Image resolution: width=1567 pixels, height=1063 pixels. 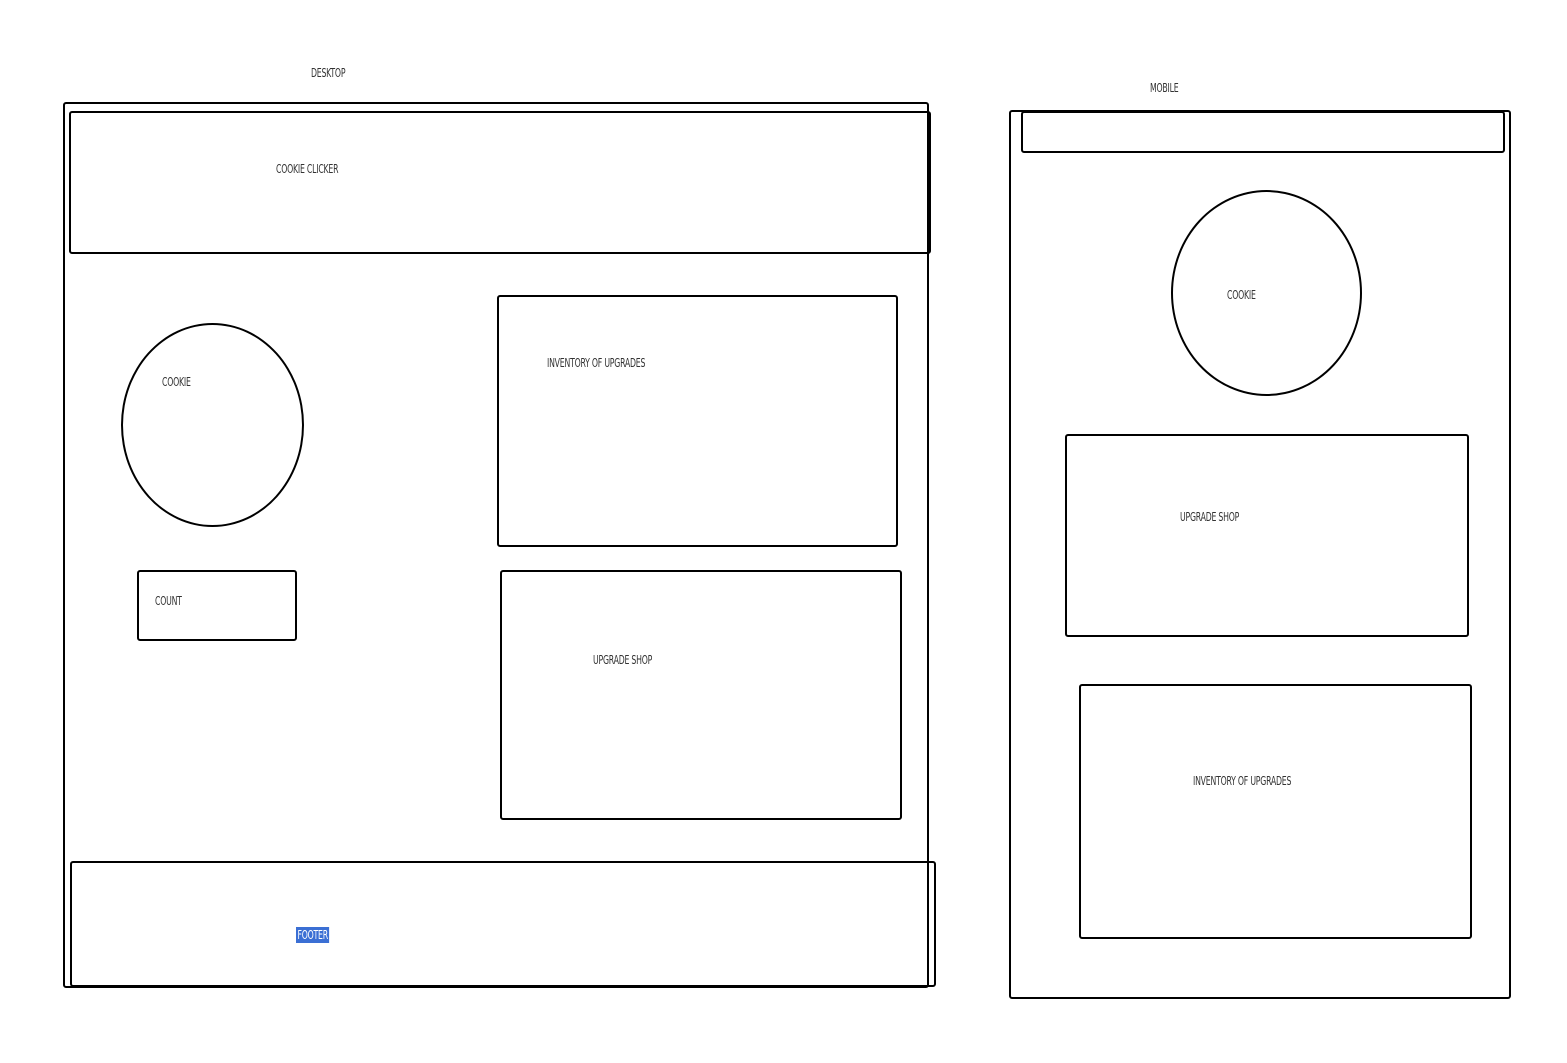 What do you see at coordinates (1275, 811) in the screenshot?
I see `mobile-inventory-box` at bounding box center [1275, 811].